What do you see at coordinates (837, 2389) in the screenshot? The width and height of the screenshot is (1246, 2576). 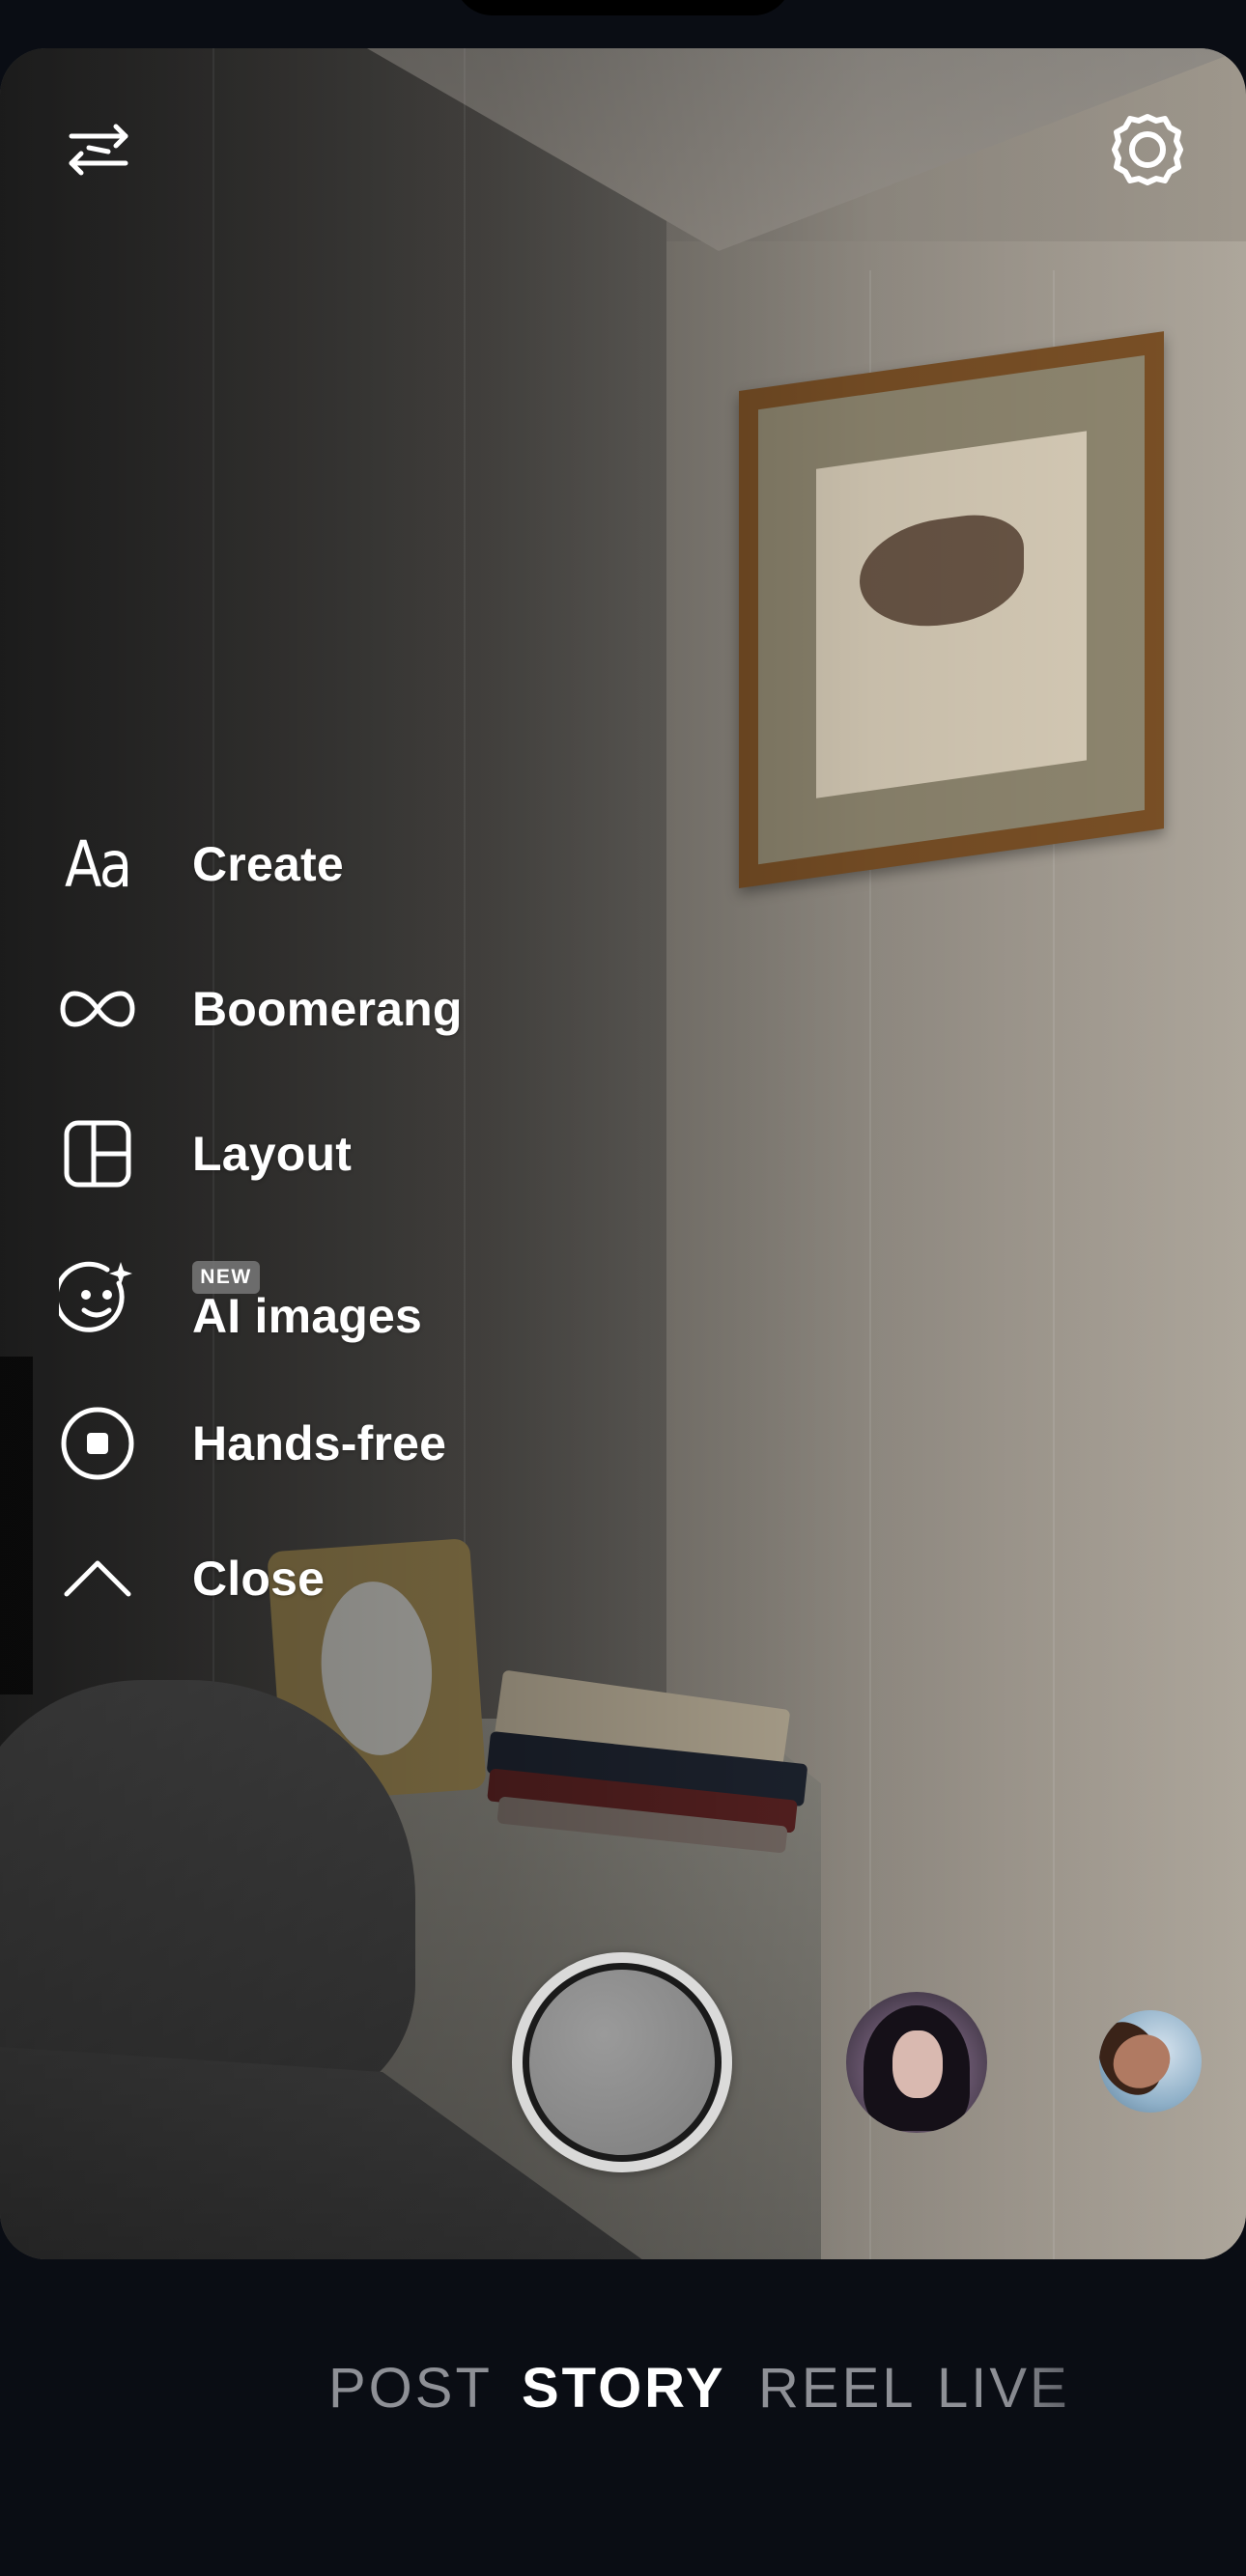 I see `mode-reel: REEL` at bounding box center [837, 2389].